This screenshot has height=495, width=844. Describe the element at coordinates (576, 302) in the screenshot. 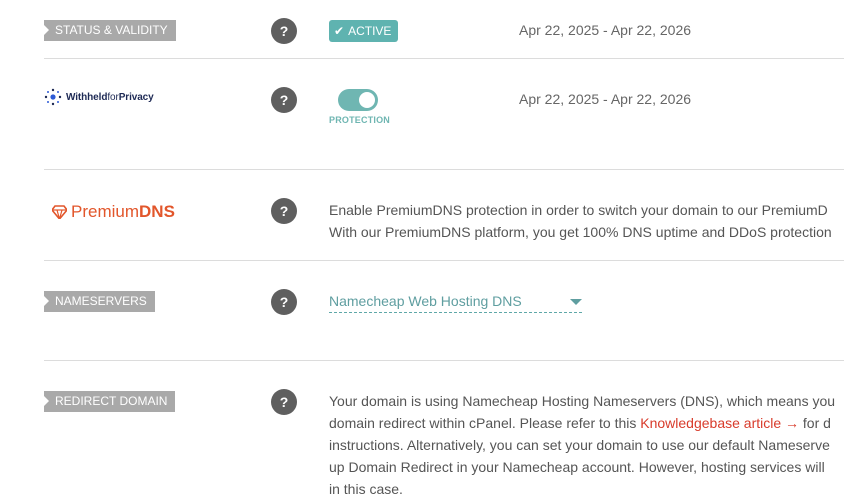

I see `chevron-down-icon` at that location.